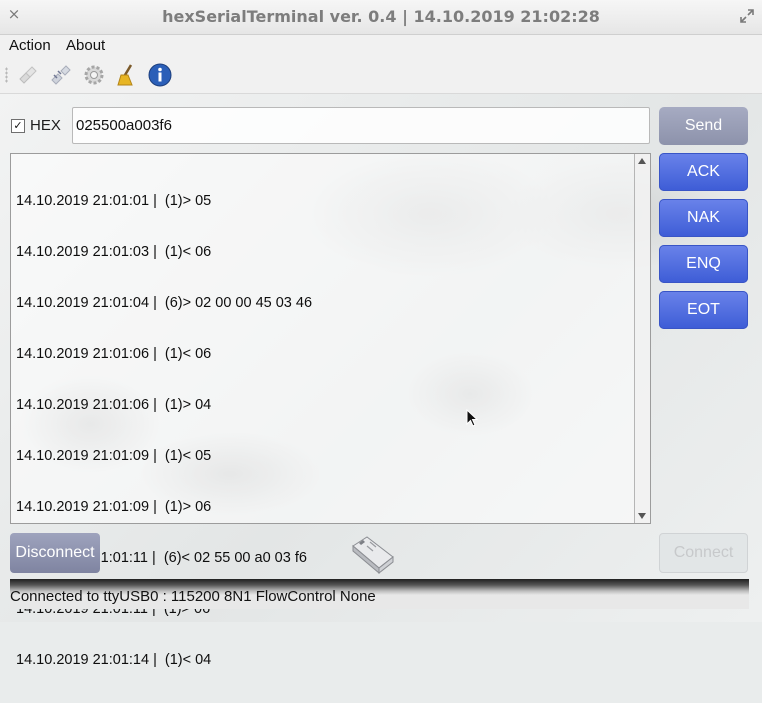 The image size is (762, 703). Describe the element at coordinates (61, 75) in the screenshot. I see `disconnect-icon` at that location.